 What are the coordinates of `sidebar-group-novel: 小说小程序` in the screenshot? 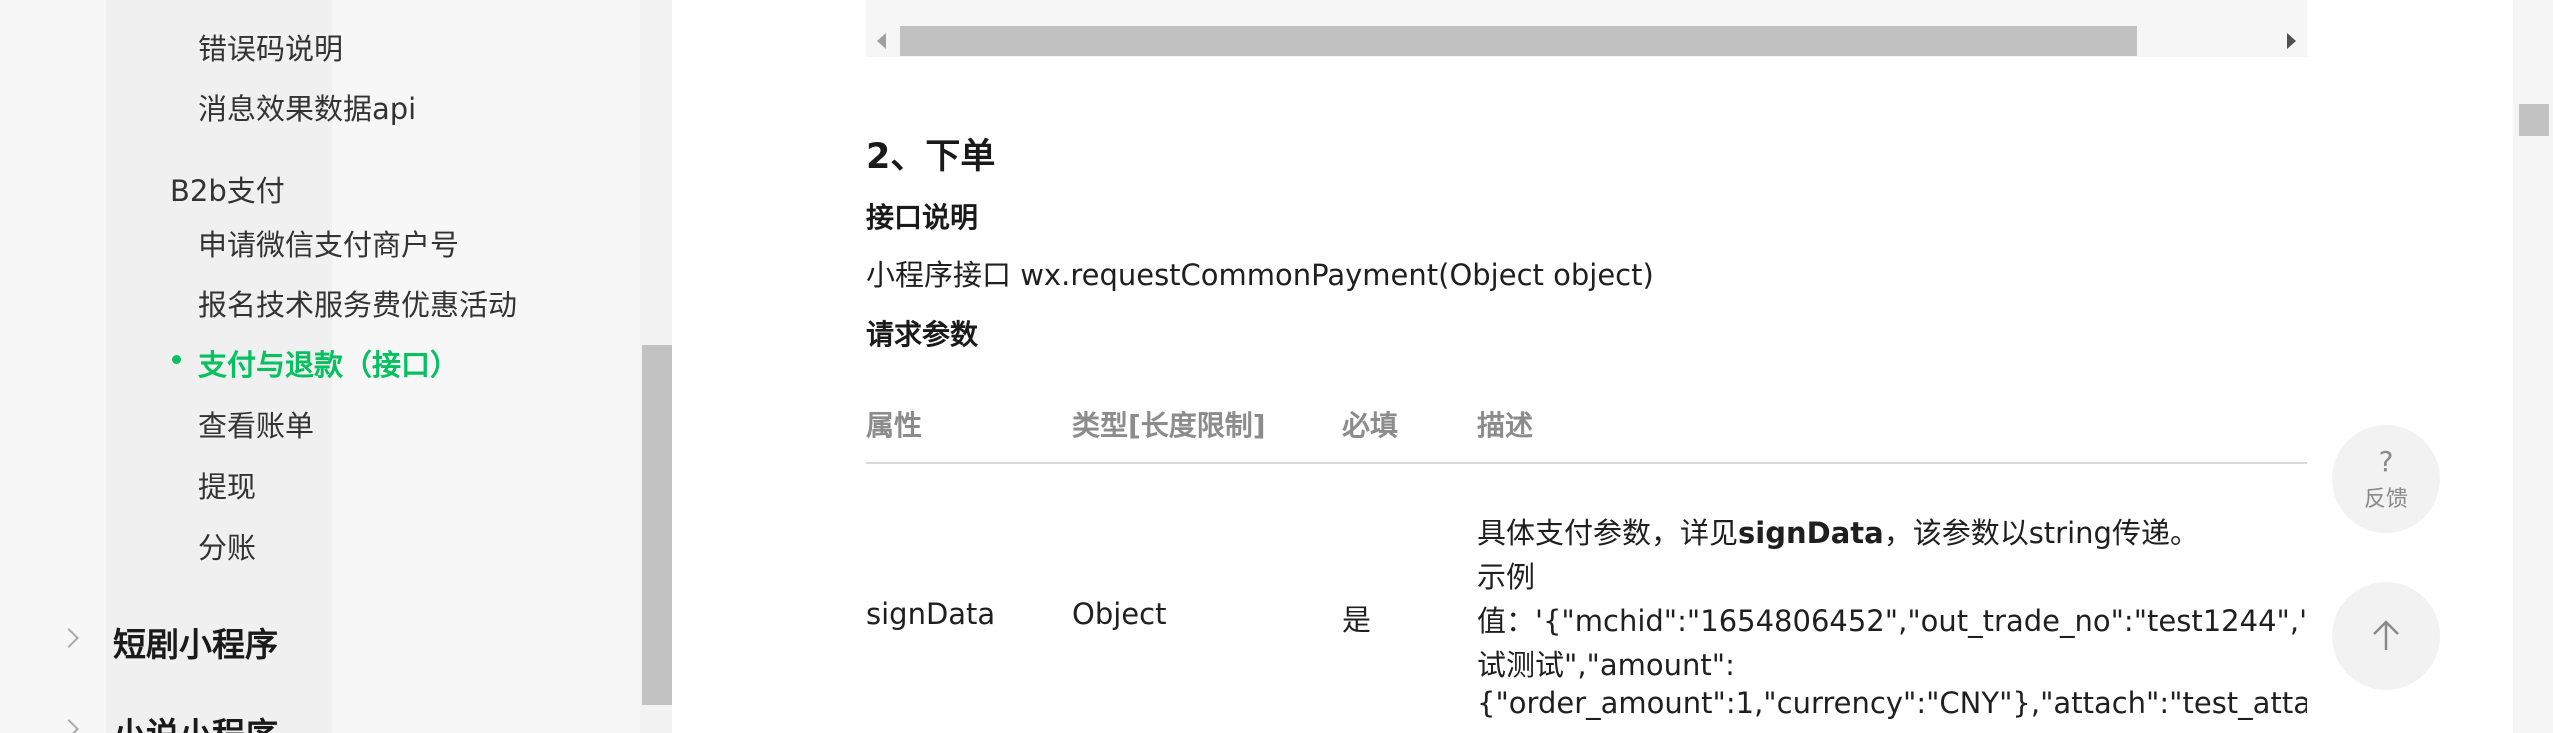 It's located at (195, 720).